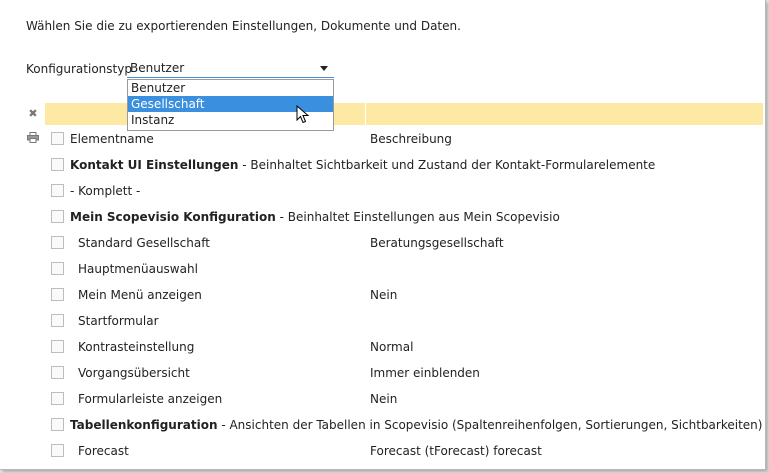  I want to click on mouse-pointer-icon, so click(303, 114).